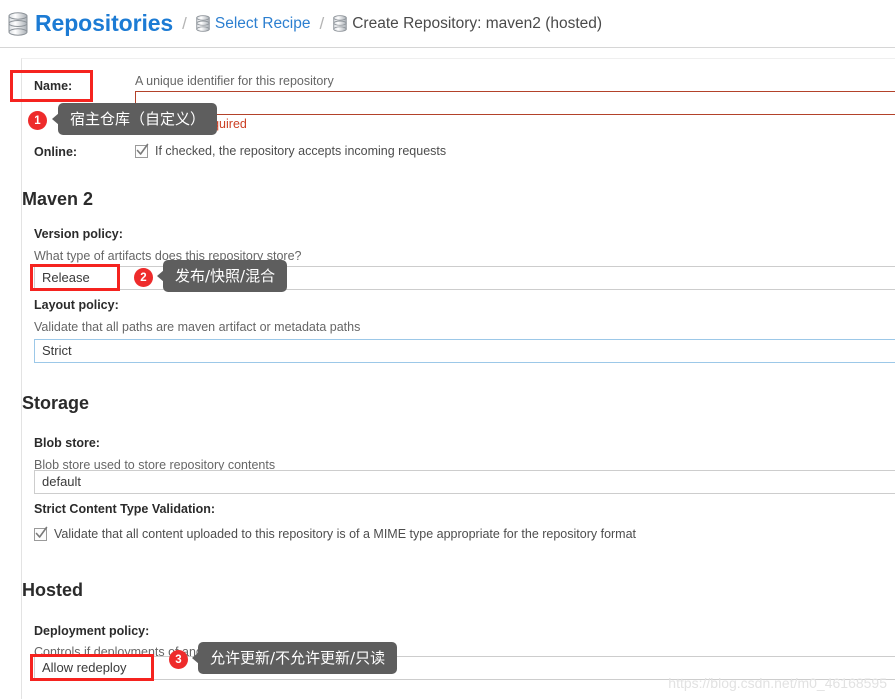  I want to click on name-helper-text: A unique identifier for this repository, so click(234, 81).